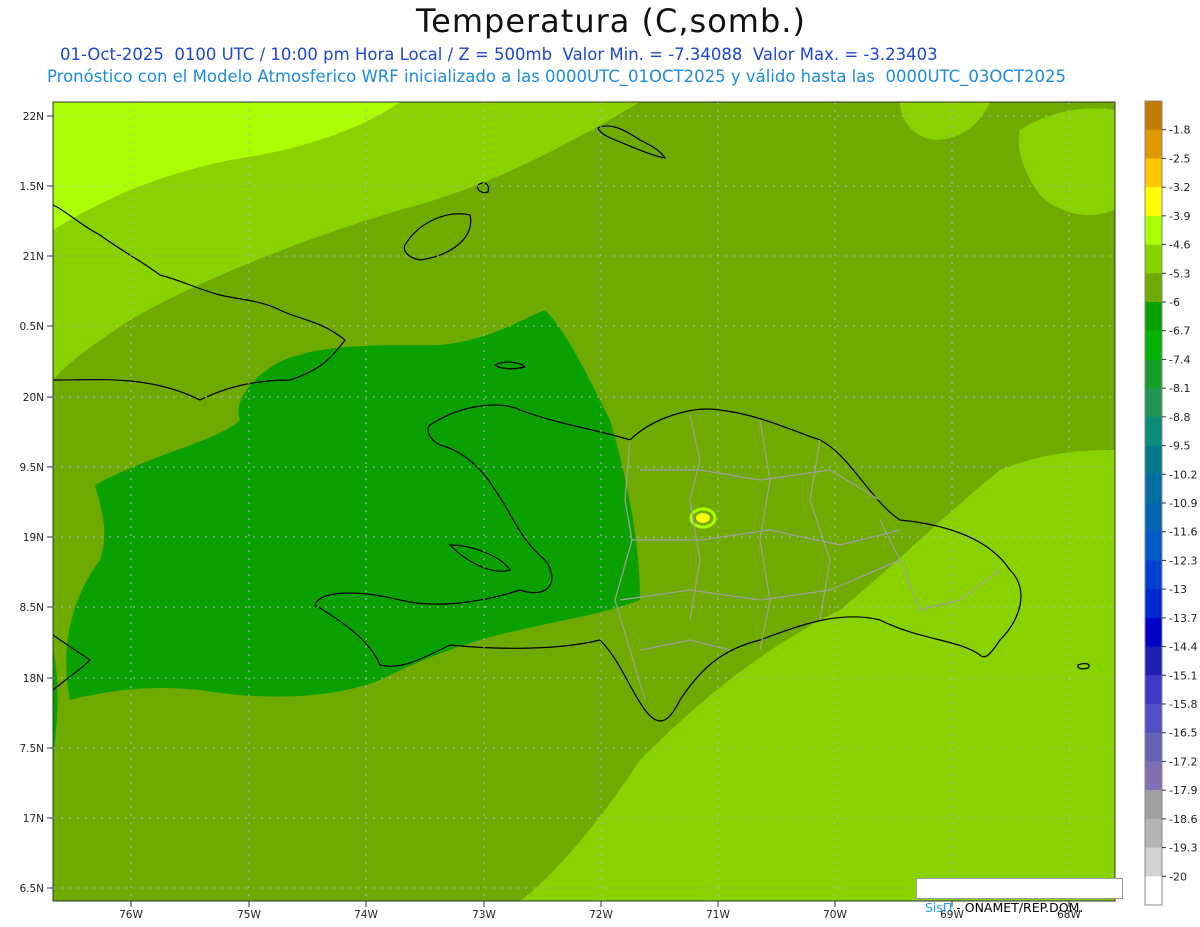 The height and width of the screenshot is (927, 1200). I want to click on lat-label: 1.5N, so click(31, 187).